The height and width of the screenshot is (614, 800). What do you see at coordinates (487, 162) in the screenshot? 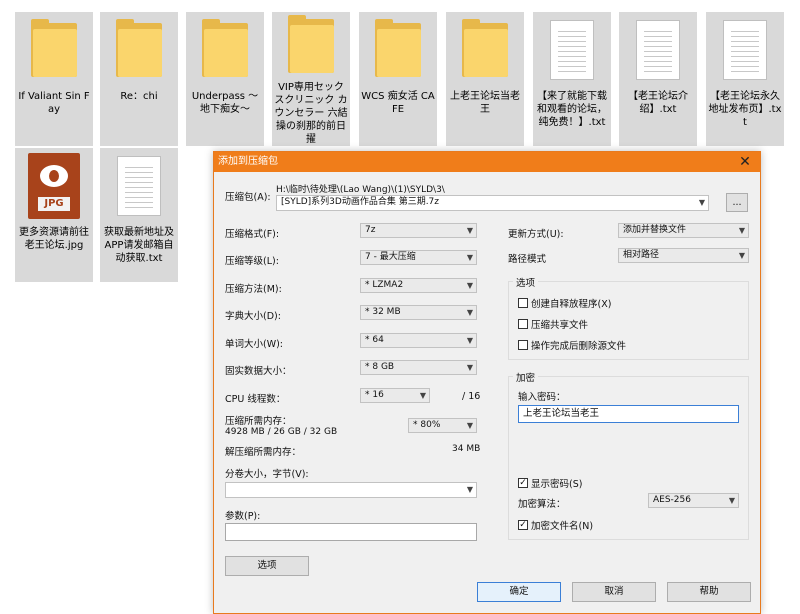
I see `dialog-titlebar: 添加到压缩包 ✕` at bounding box center [487, 162].